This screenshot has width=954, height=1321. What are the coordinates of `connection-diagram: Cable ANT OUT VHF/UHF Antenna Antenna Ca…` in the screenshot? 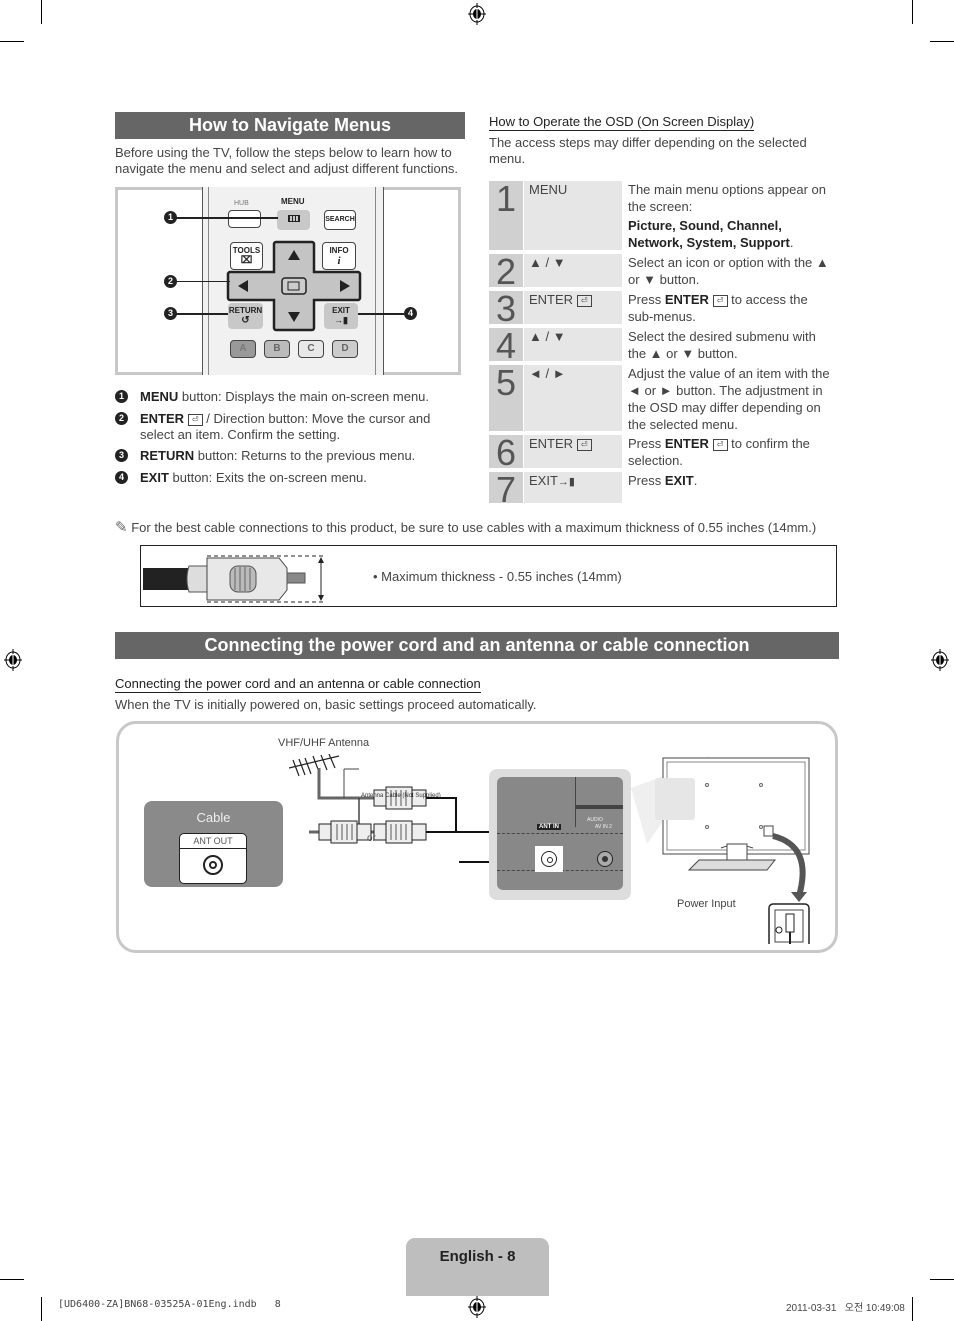 It's located at (477, 837).